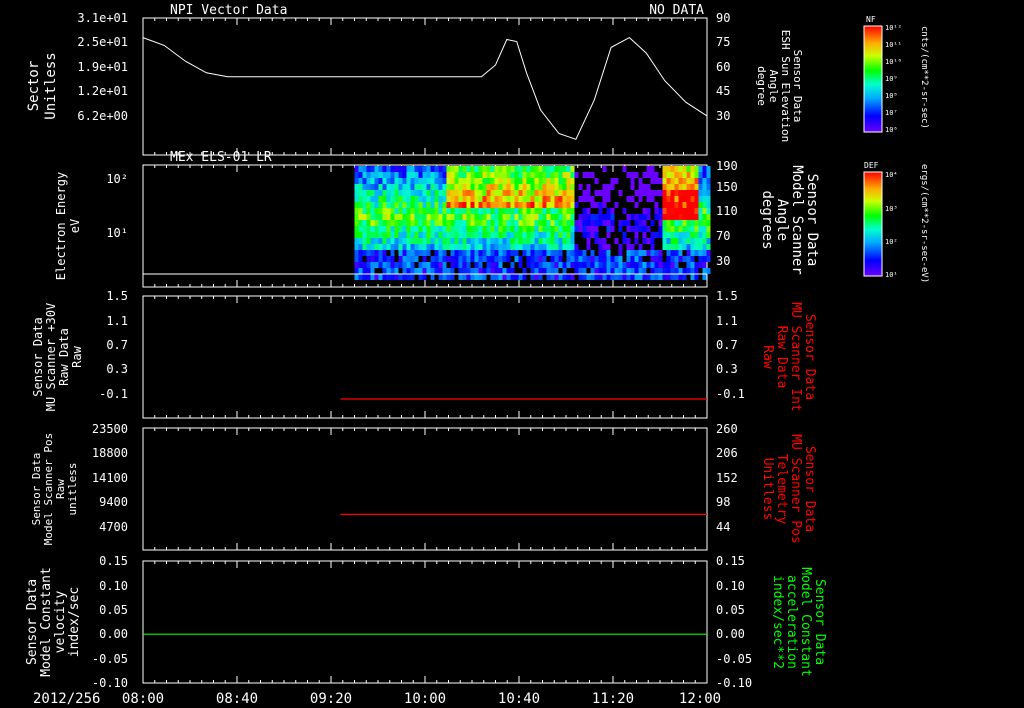 This screenshot has width=1024, height=708. Describe the element at coordinates (61, 226) in the screenshot. I see `panel-2-left-label-line: Electron Energy` at that location.